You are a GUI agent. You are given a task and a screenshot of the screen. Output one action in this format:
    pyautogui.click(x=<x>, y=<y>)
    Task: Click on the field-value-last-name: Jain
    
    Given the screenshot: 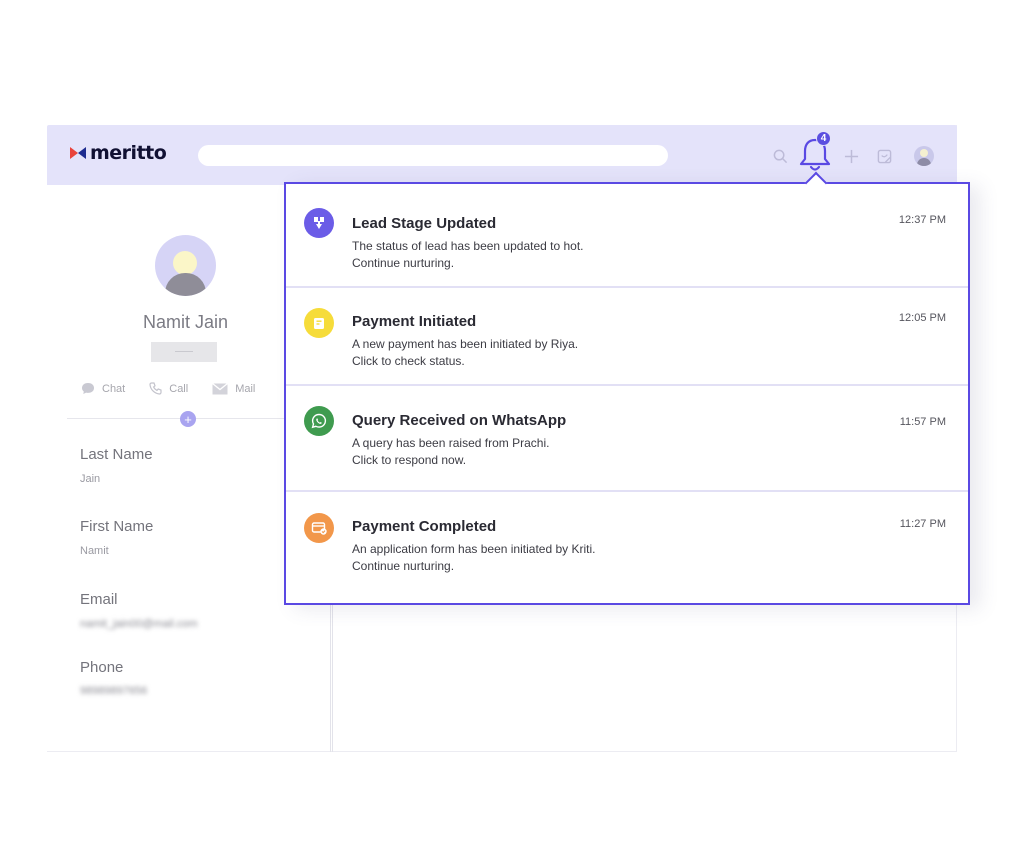 What is the action you would take?
    pyautogui.click(x=90, y=479)
    